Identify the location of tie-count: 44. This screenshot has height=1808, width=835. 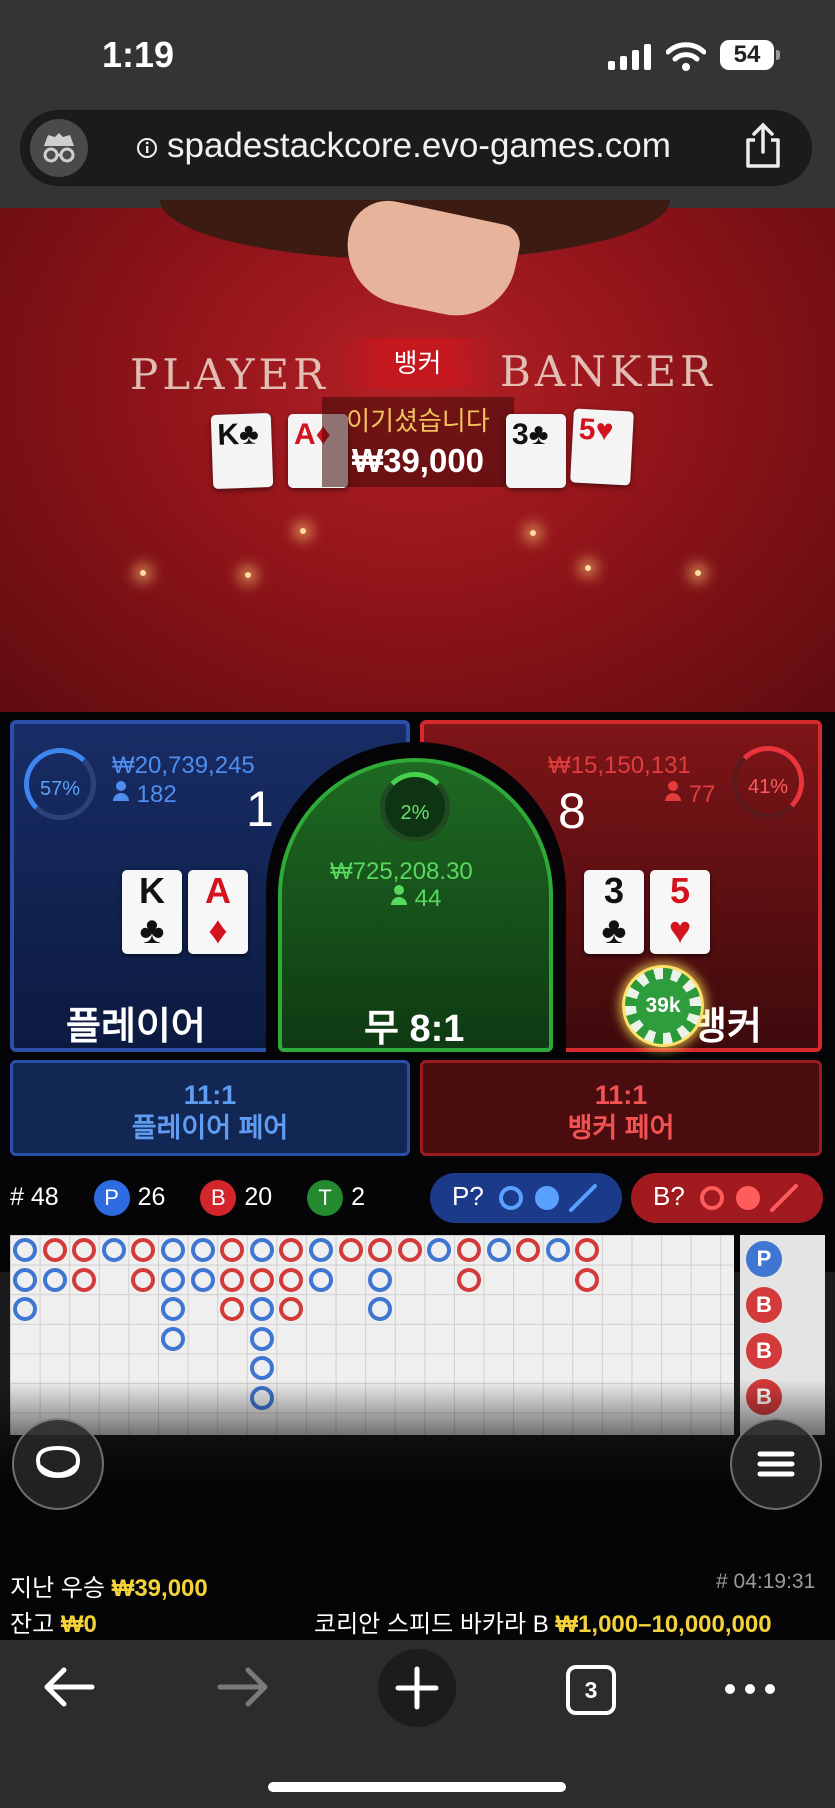
(415, 898).